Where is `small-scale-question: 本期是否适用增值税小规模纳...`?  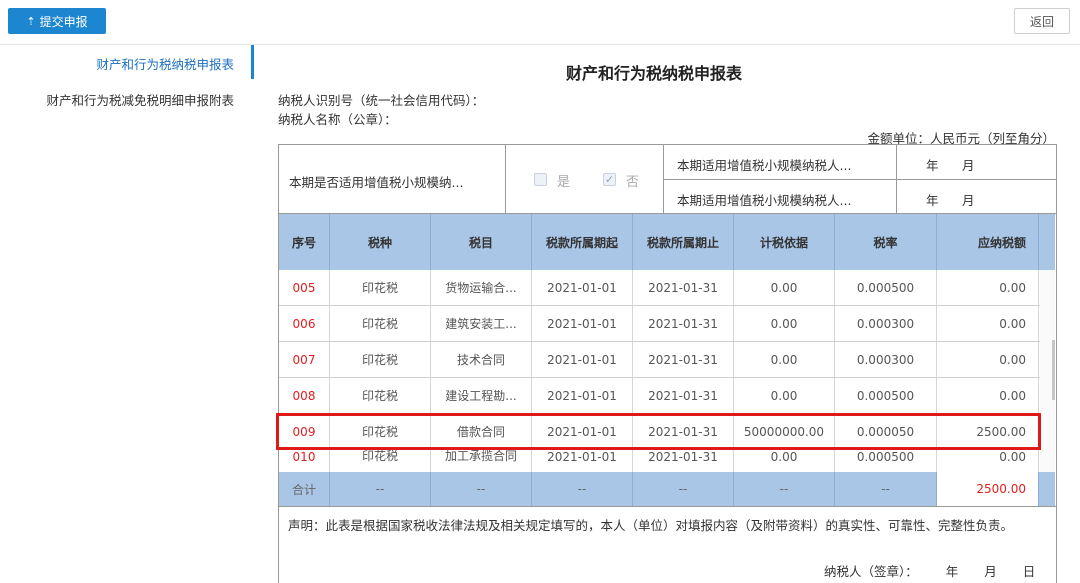
small-scale-question: 本期是否适用增值税小规模纳... is located at coordinates (376, 182).